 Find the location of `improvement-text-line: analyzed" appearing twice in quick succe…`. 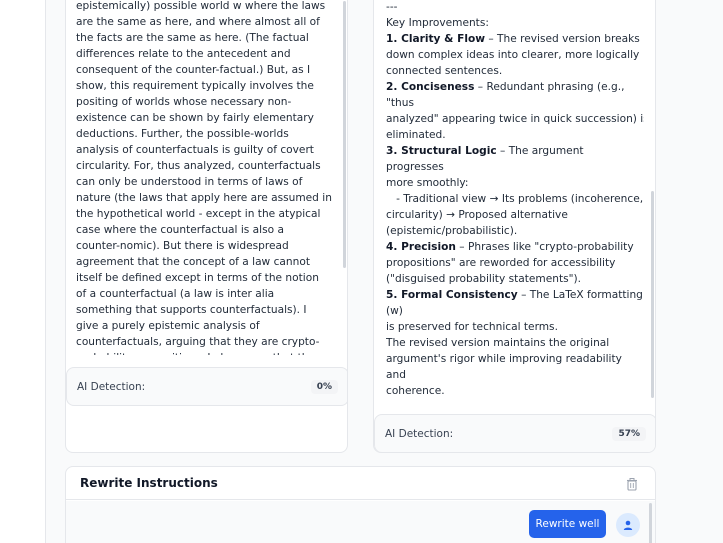

improvement-text-line: analyzed" appearing twice in quick succe… is located at coordinates (515, 119).